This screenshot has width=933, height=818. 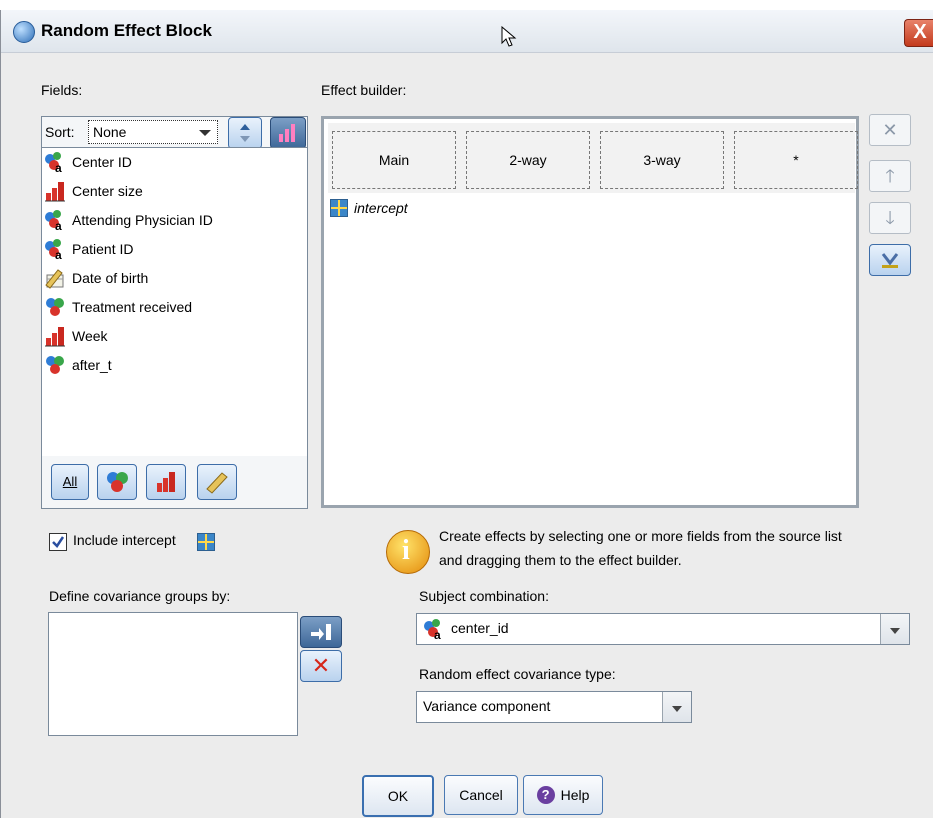 What do you see at coordinates (560, 560) in the screenshot?
I see `info-text-line2: and dragging them to the effect builder.` at bounding box center [560, 560].